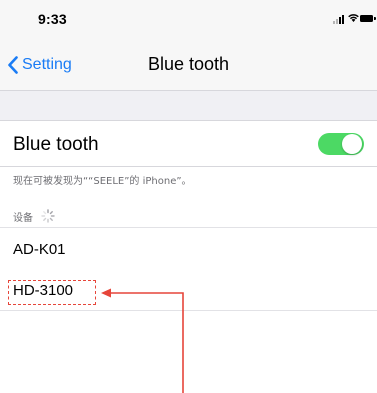  Describe the element at coordinates (52, 19) in the screenshot. I see `status-time: 9:33` at that location.